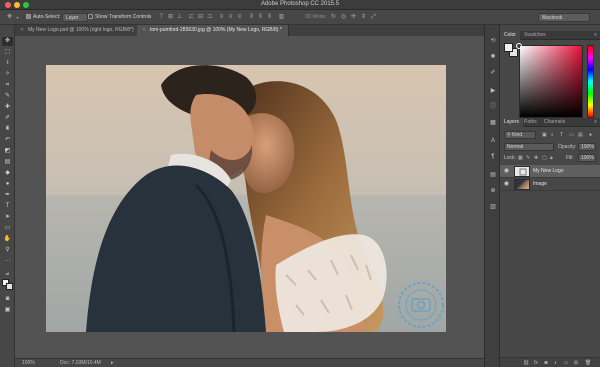 Image resolution: width=600 pixels, height=367 pixels. What do you see at coordinates (281, 17) in the screenshot?
I see `auto-align-icon: ▥` at bounding box center [281, 17].